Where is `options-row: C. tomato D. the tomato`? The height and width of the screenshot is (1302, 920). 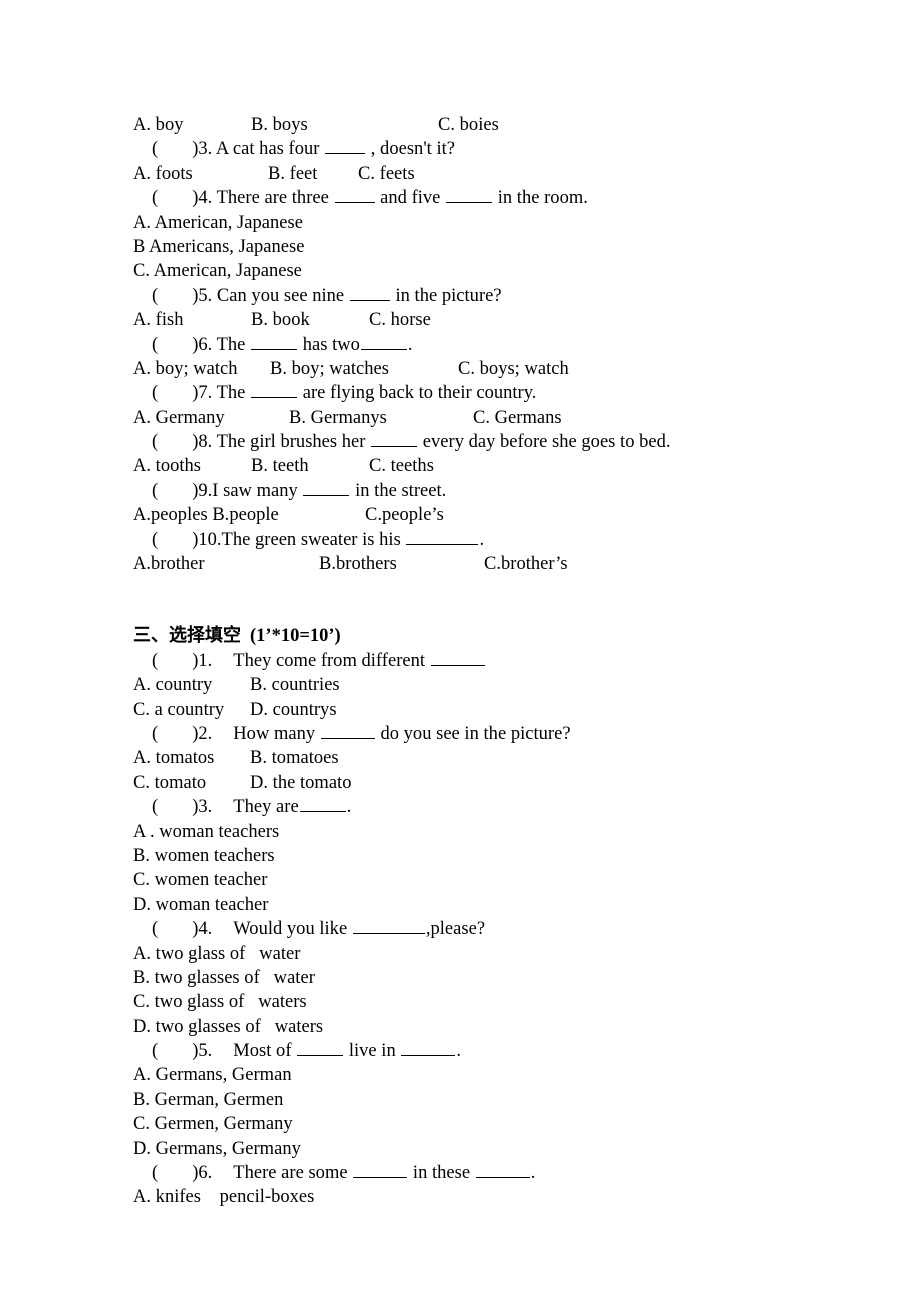 options-row: C. tomato D. the tomato is located at coordinates (483, 783).